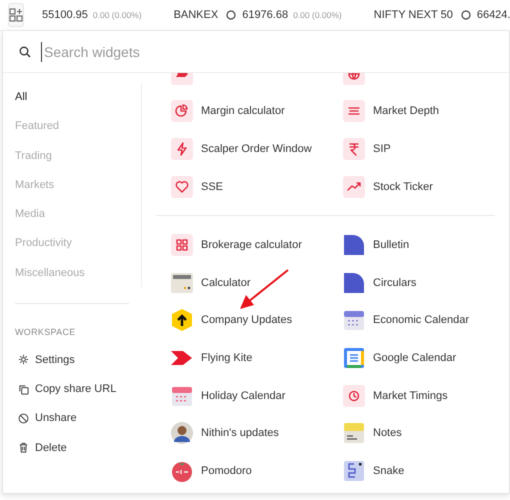  I want to click on widget-name: Holiday Calendar, so click(243, 396).